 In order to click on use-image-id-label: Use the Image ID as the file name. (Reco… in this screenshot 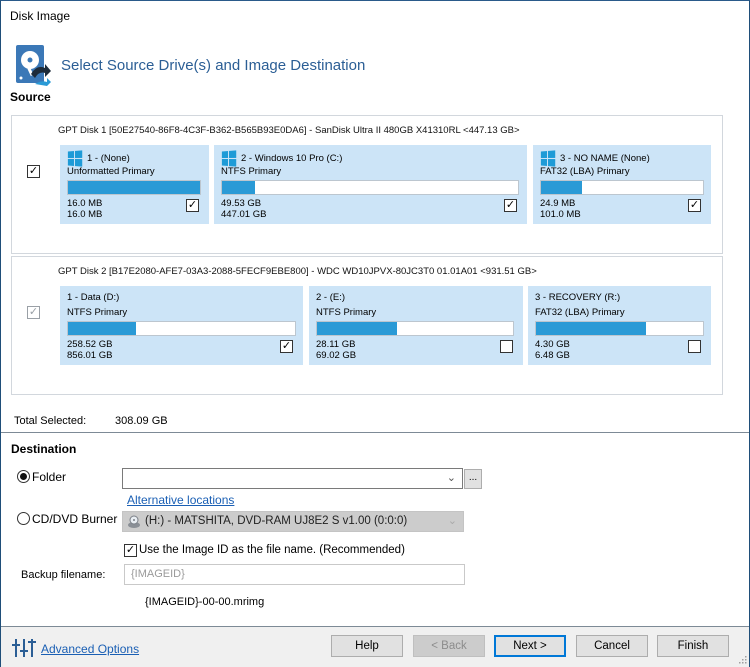, I will do `click(272, 550)`.